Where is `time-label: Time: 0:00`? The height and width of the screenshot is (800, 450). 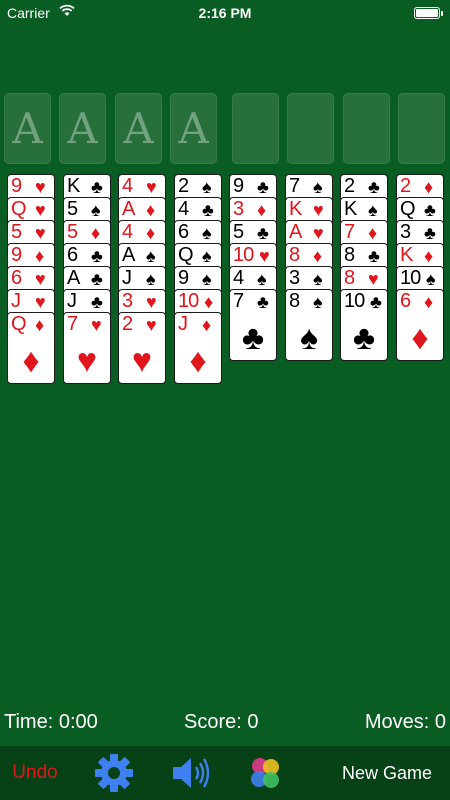
time-label: Time: 0:00 is located at coordinates (51, 722).